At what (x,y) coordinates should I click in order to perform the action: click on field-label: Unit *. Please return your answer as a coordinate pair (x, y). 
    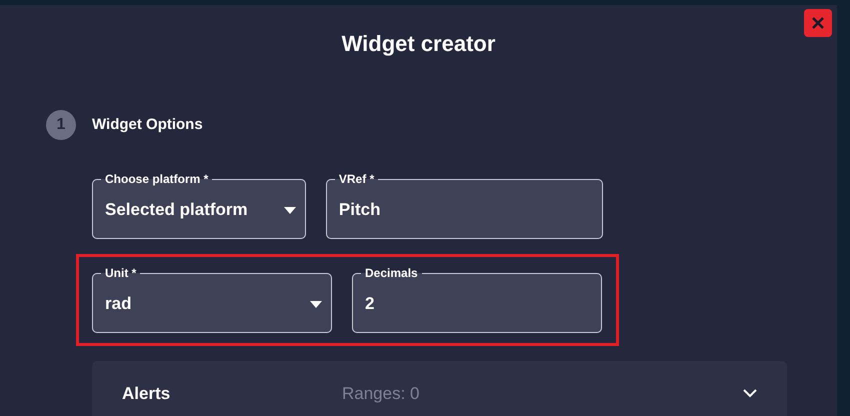
    Looking at the image, I should click on (121, 273).